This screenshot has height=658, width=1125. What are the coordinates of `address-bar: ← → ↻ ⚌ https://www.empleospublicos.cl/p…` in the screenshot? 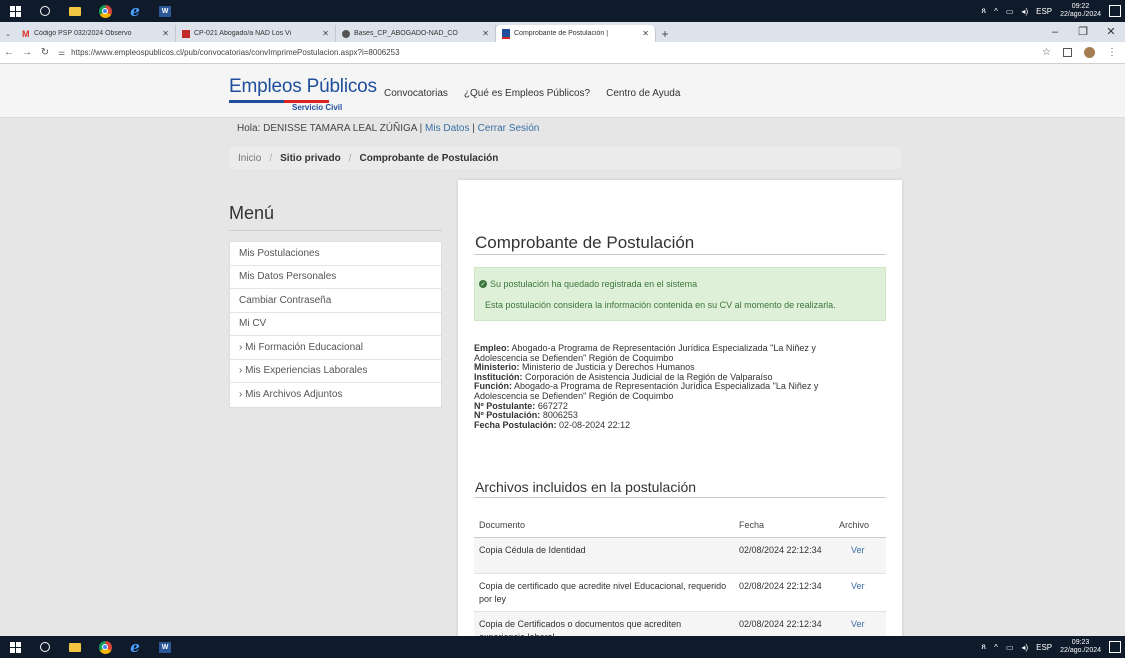 It's located at (562, 53).